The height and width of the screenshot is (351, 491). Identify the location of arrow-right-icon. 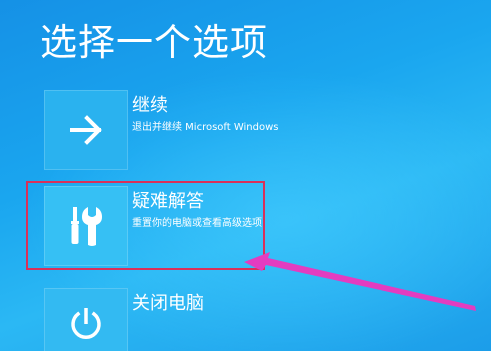
(86, 130).